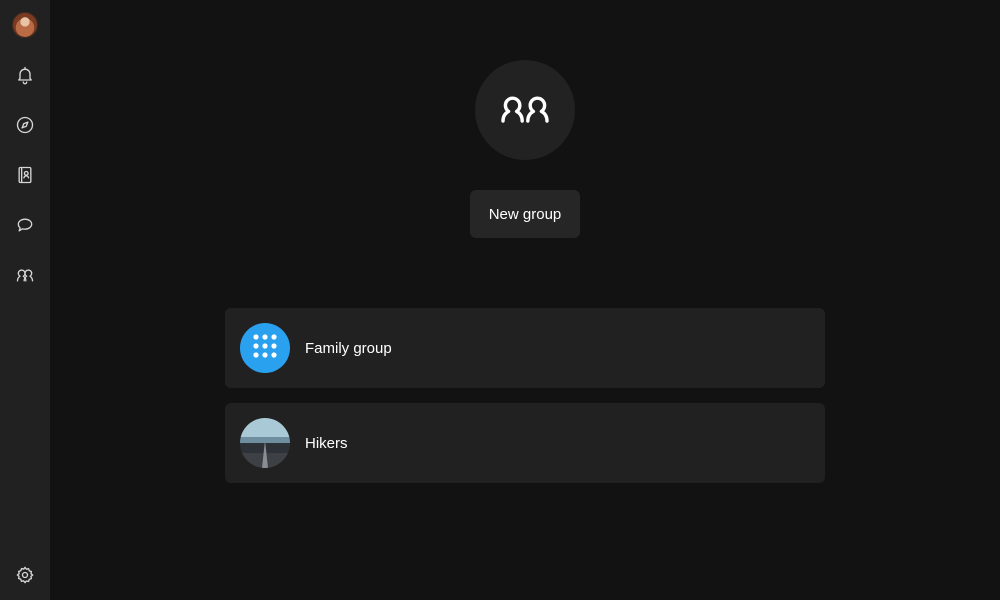 The width and height of the screenshot is (1000, 600). I want to click on groups-hero, so click(525, 110).